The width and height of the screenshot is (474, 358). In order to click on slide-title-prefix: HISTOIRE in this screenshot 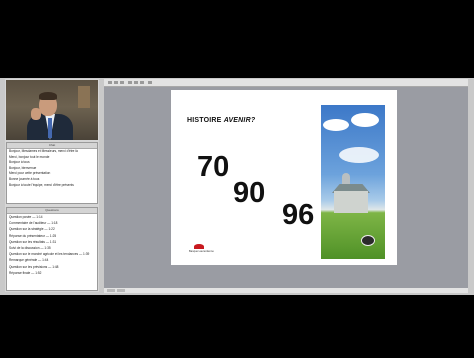, I will do `click(204, 120)`.